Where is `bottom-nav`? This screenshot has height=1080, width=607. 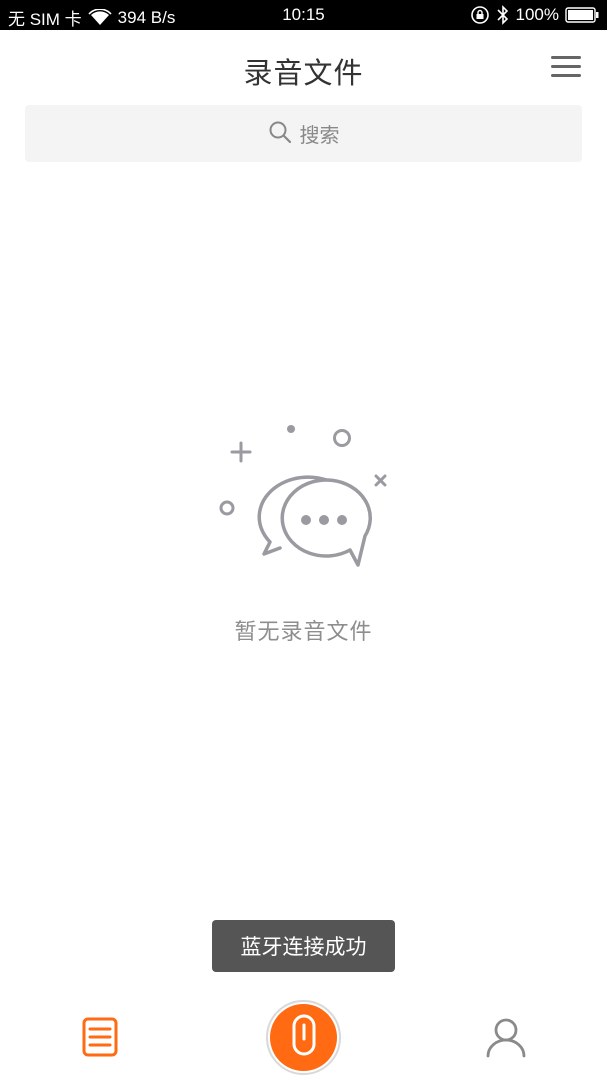
bottom-nav is located at coordinates (303, 1035).